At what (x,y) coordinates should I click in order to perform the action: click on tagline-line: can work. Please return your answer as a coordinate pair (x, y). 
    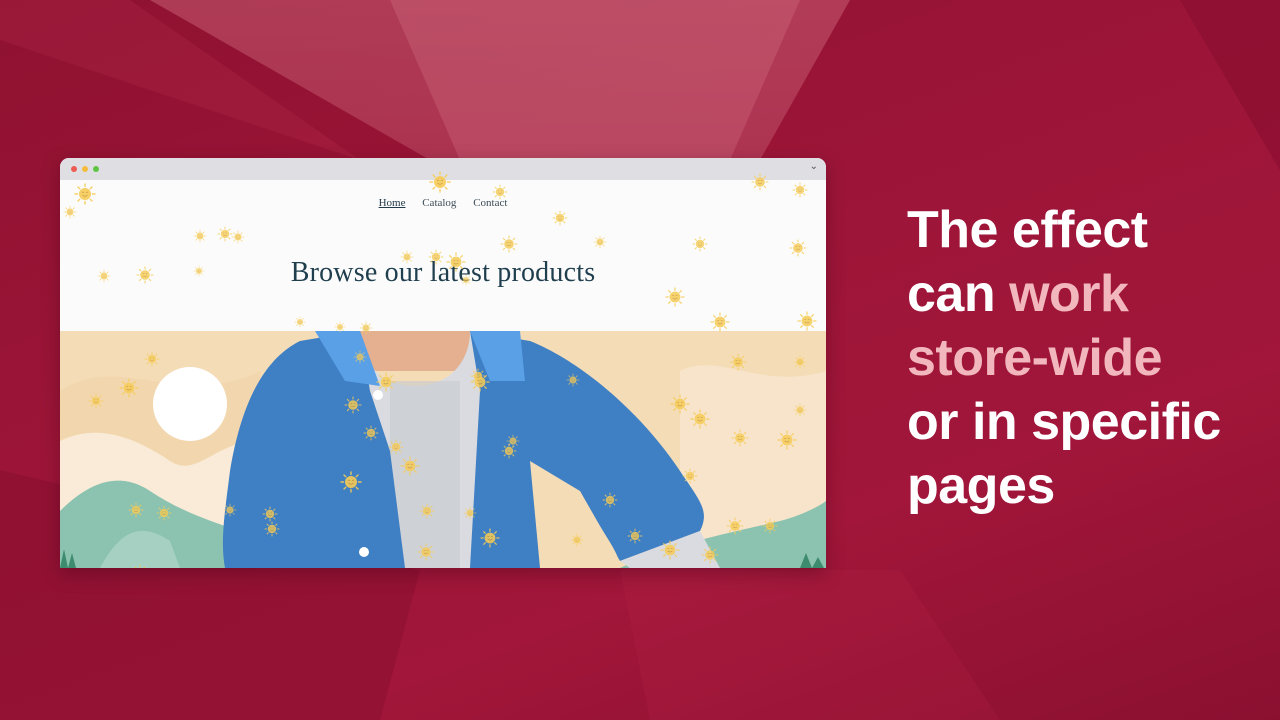
    Looking at the image, I should click on (1087, 294).